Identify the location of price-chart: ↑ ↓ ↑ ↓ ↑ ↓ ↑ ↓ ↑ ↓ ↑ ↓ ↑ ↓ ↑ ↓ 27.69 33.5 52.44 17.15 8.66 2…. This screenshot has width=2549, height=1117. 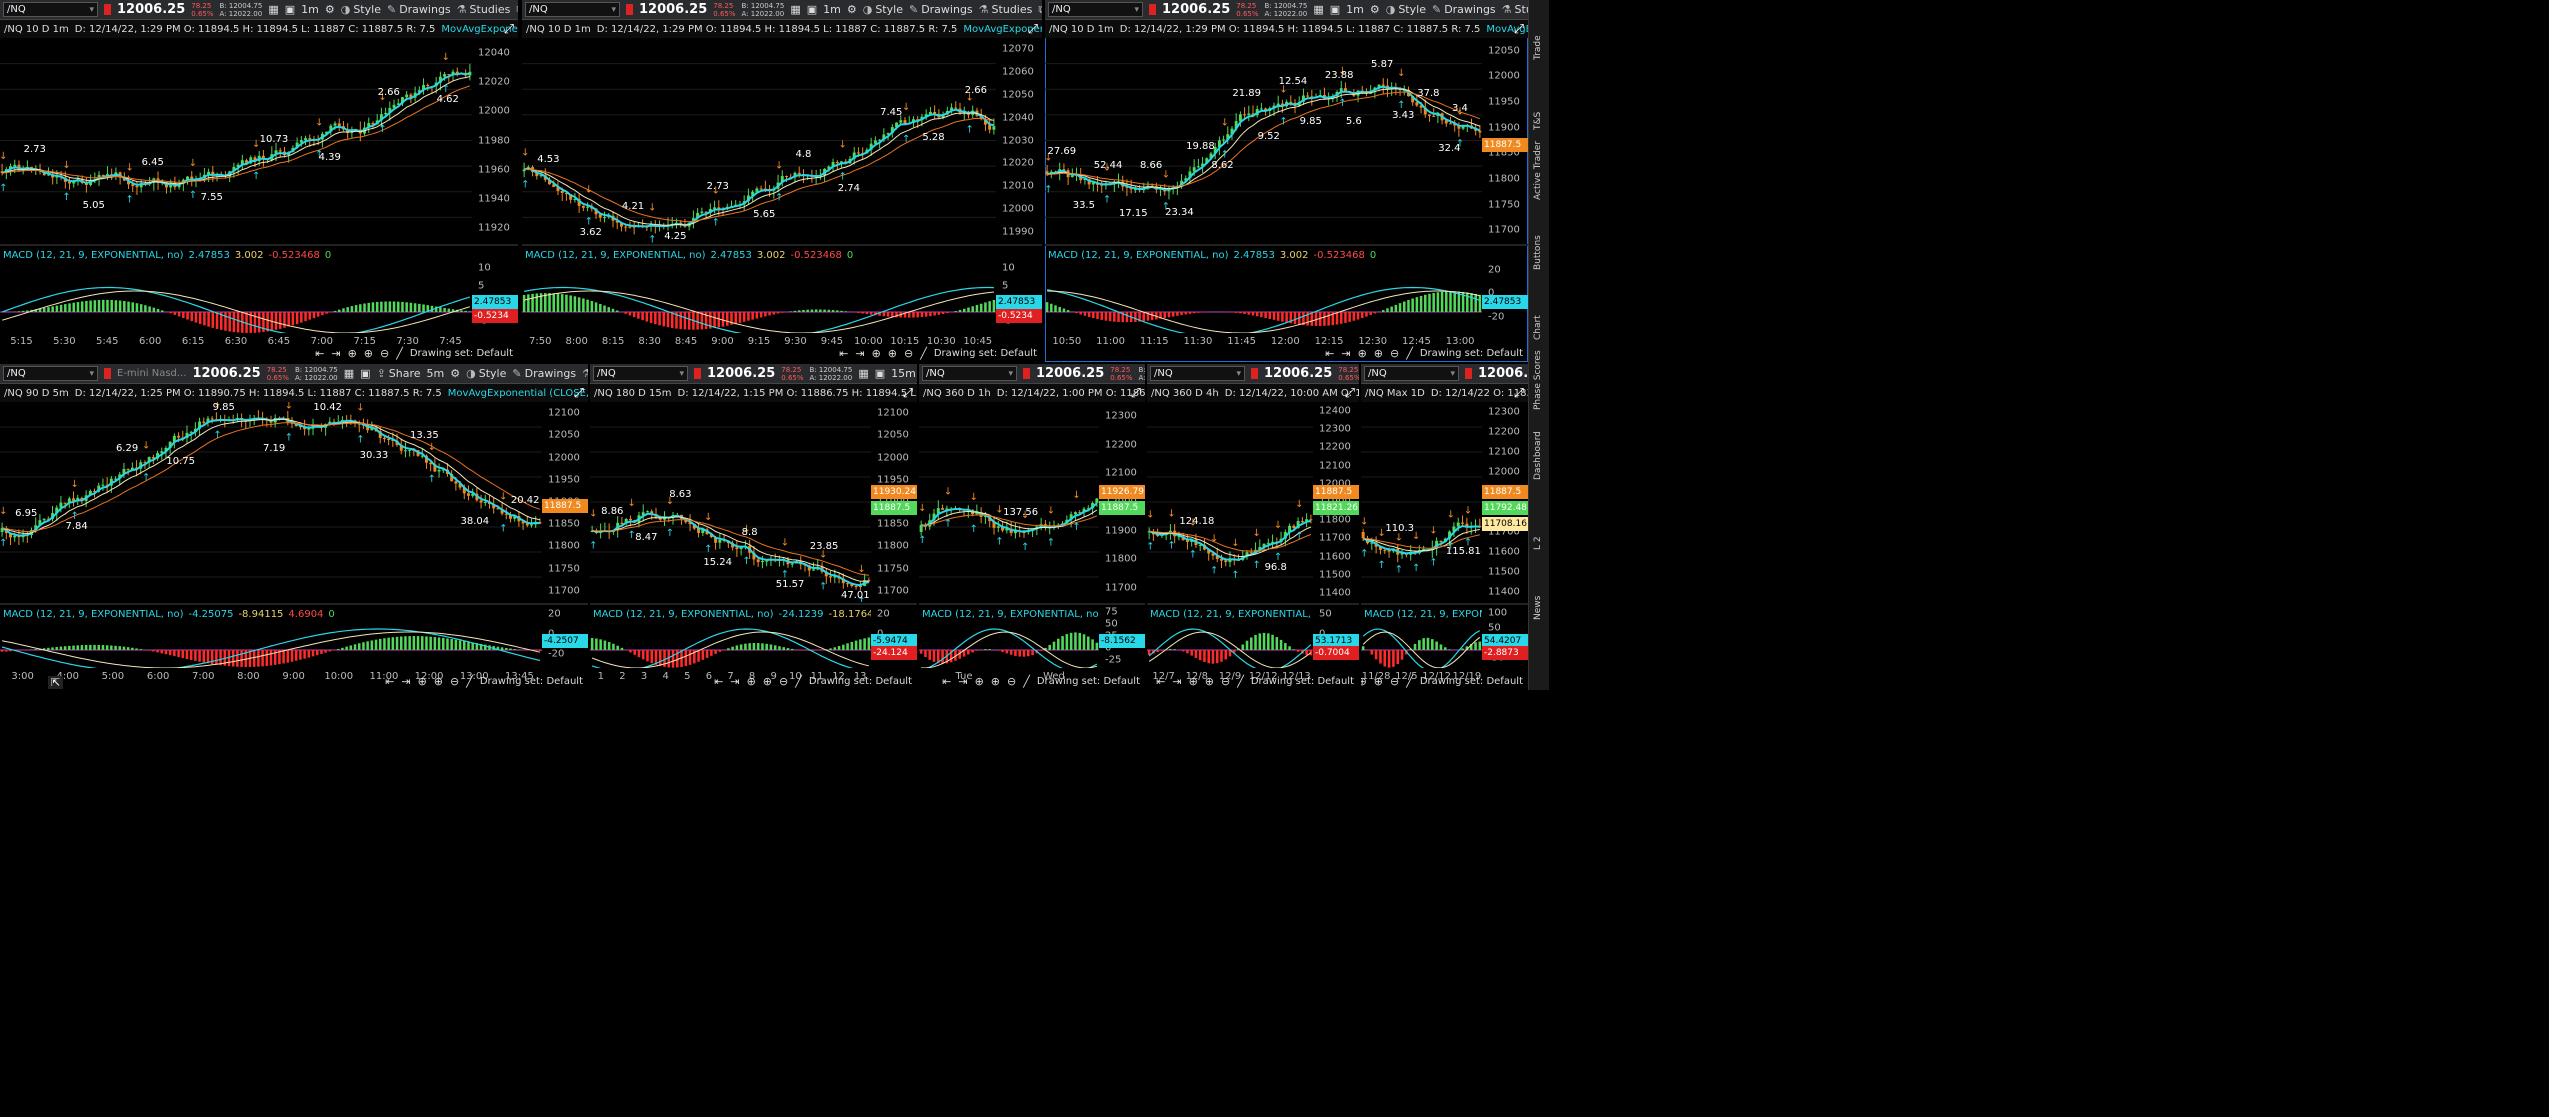
(1263, 140).